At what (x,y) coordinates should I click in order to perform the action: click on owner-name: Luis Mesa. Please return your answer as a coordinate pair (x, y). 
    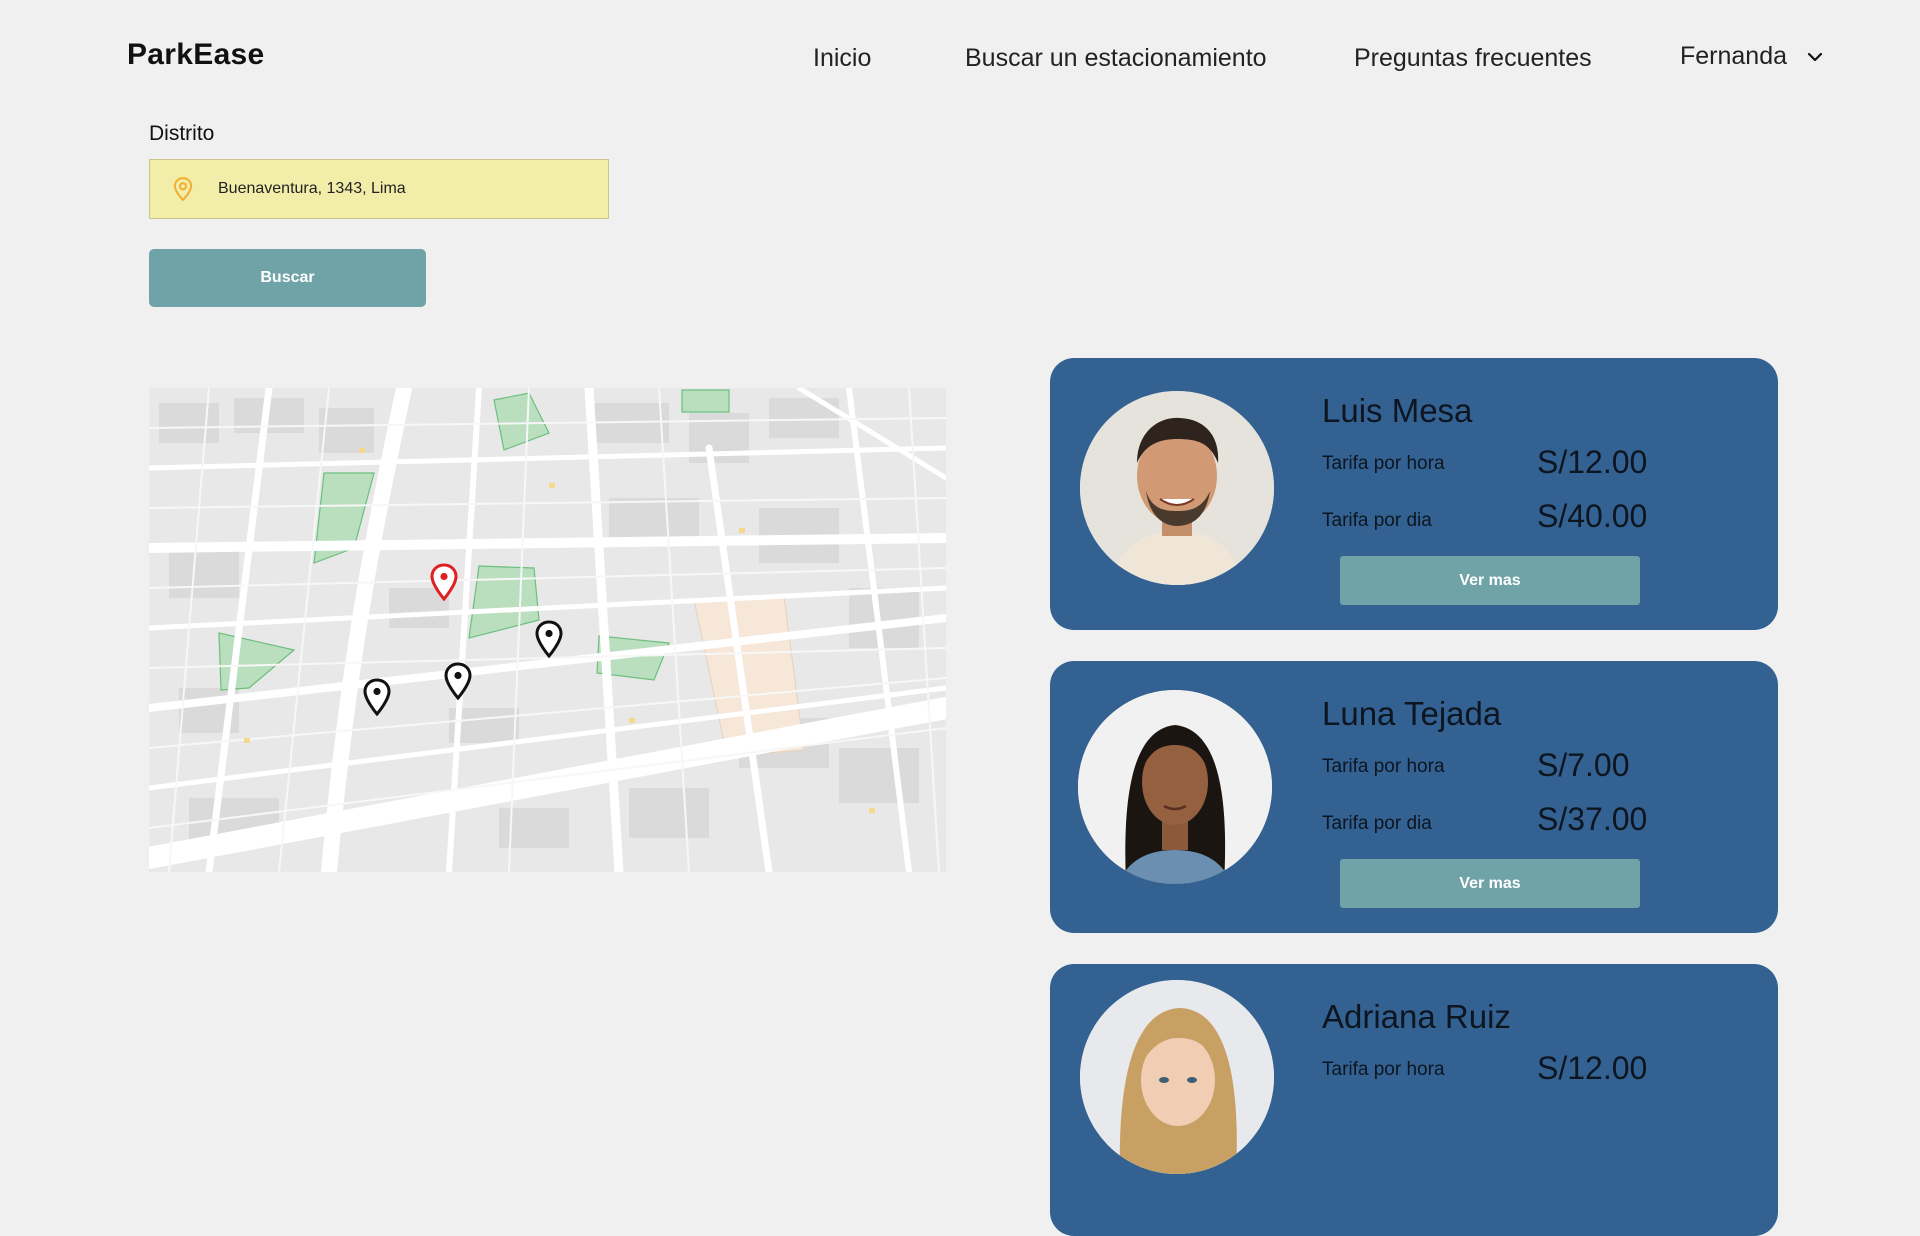
    Looking at the image, I should click on (1397, 410).